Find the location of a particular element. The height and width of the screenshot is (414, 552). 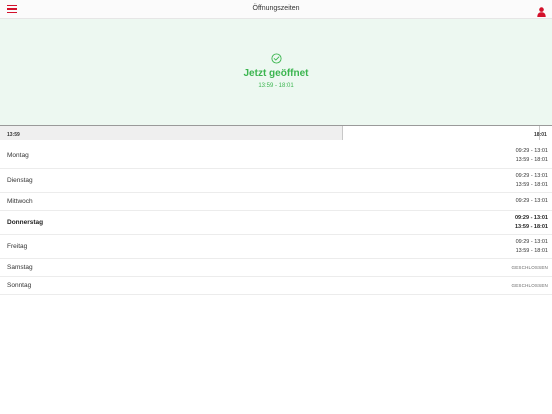

user-icon is located at coordinates (541, 10).